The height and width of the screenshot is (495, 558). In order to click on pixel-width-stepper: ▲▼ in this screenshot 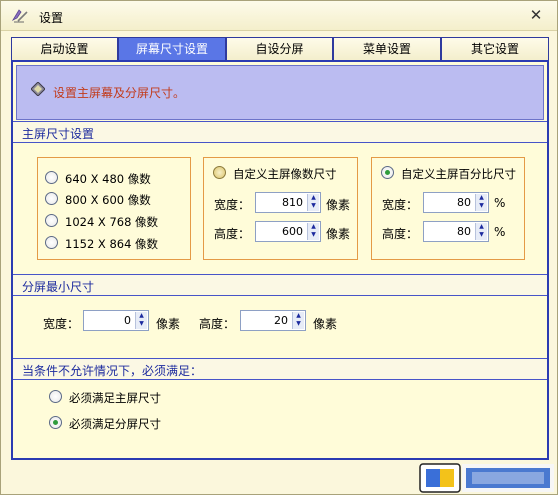, I will do `click(288, 202)`.